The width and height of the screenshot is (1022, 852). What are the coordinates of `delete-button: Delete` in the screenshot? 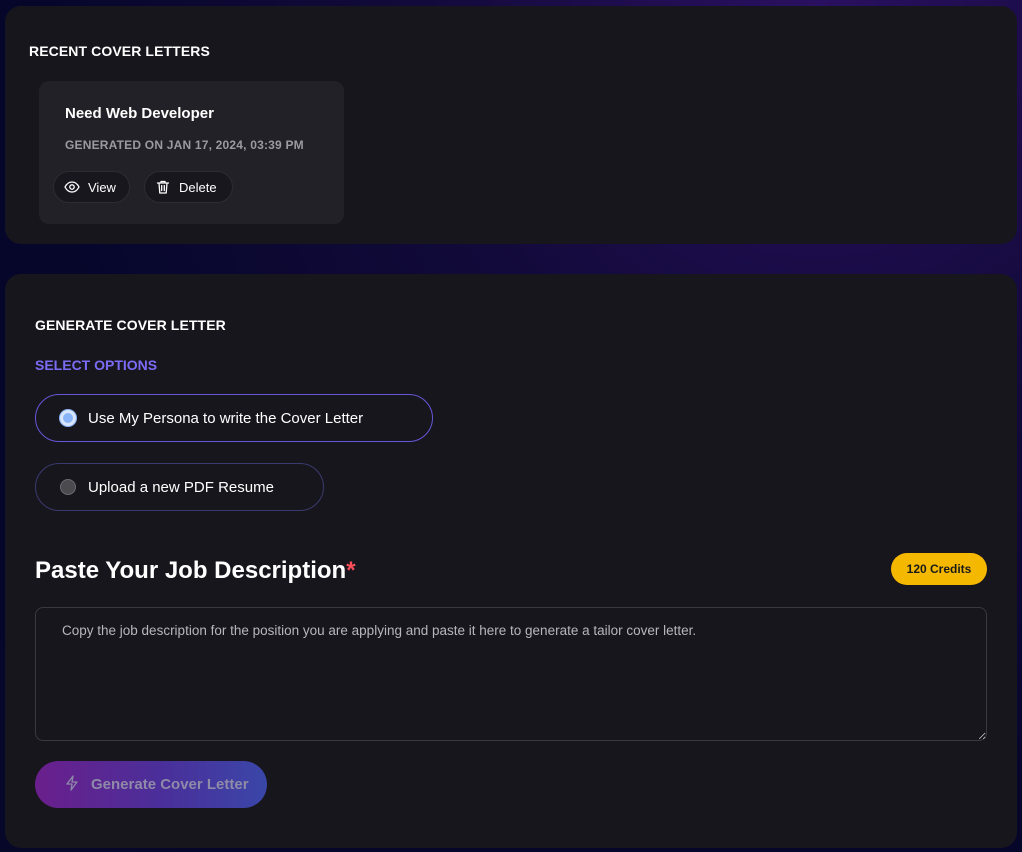 It's located at (188, 187).